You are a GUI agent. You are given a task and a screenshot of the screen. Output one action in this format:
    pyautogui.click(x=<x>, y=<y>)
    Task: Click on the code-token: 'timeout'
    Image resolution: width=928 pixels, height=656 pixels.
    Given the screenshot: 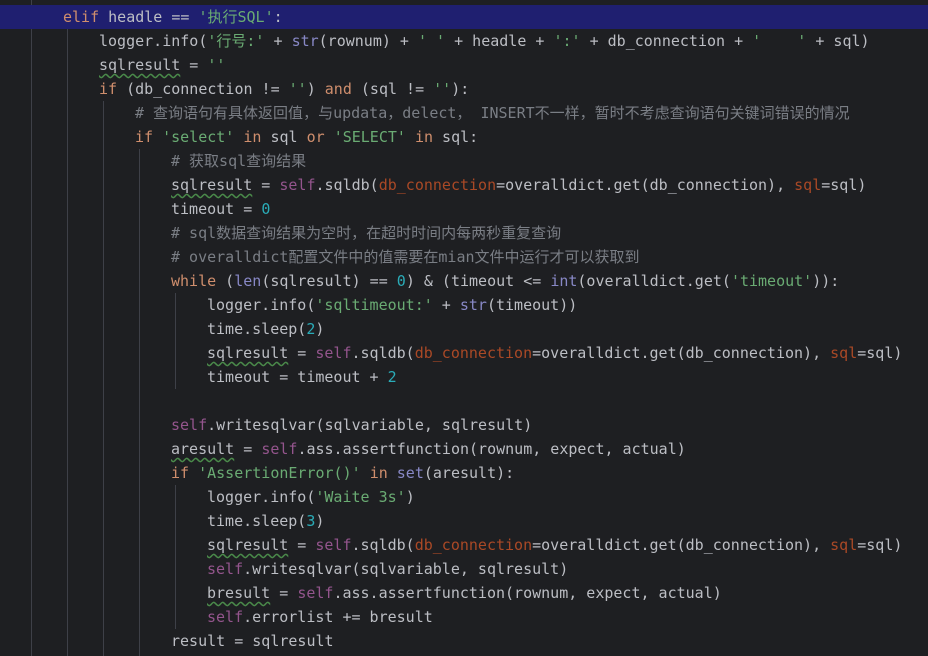 What is the action you would take?
    pyautogui.click(x=771, y=281)
    